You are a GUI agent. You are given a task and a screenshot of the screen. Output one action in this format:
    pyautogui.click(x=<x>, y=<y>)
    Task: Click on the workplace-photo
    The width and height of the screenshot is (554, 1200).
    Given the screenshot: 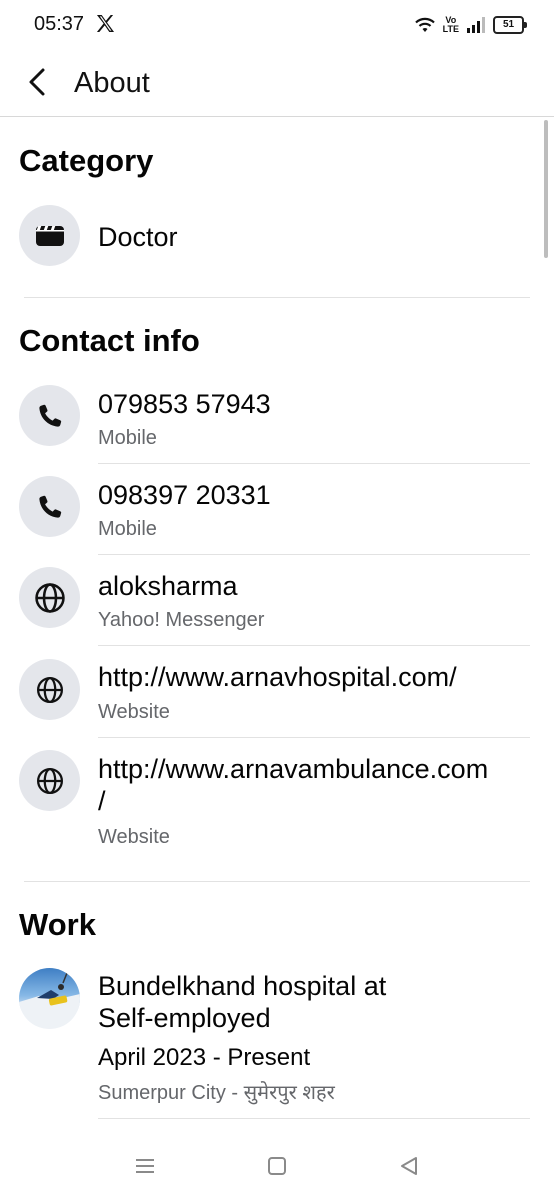 What is the action you would take?
    pyautogui.click(x=49, y=1000)
    